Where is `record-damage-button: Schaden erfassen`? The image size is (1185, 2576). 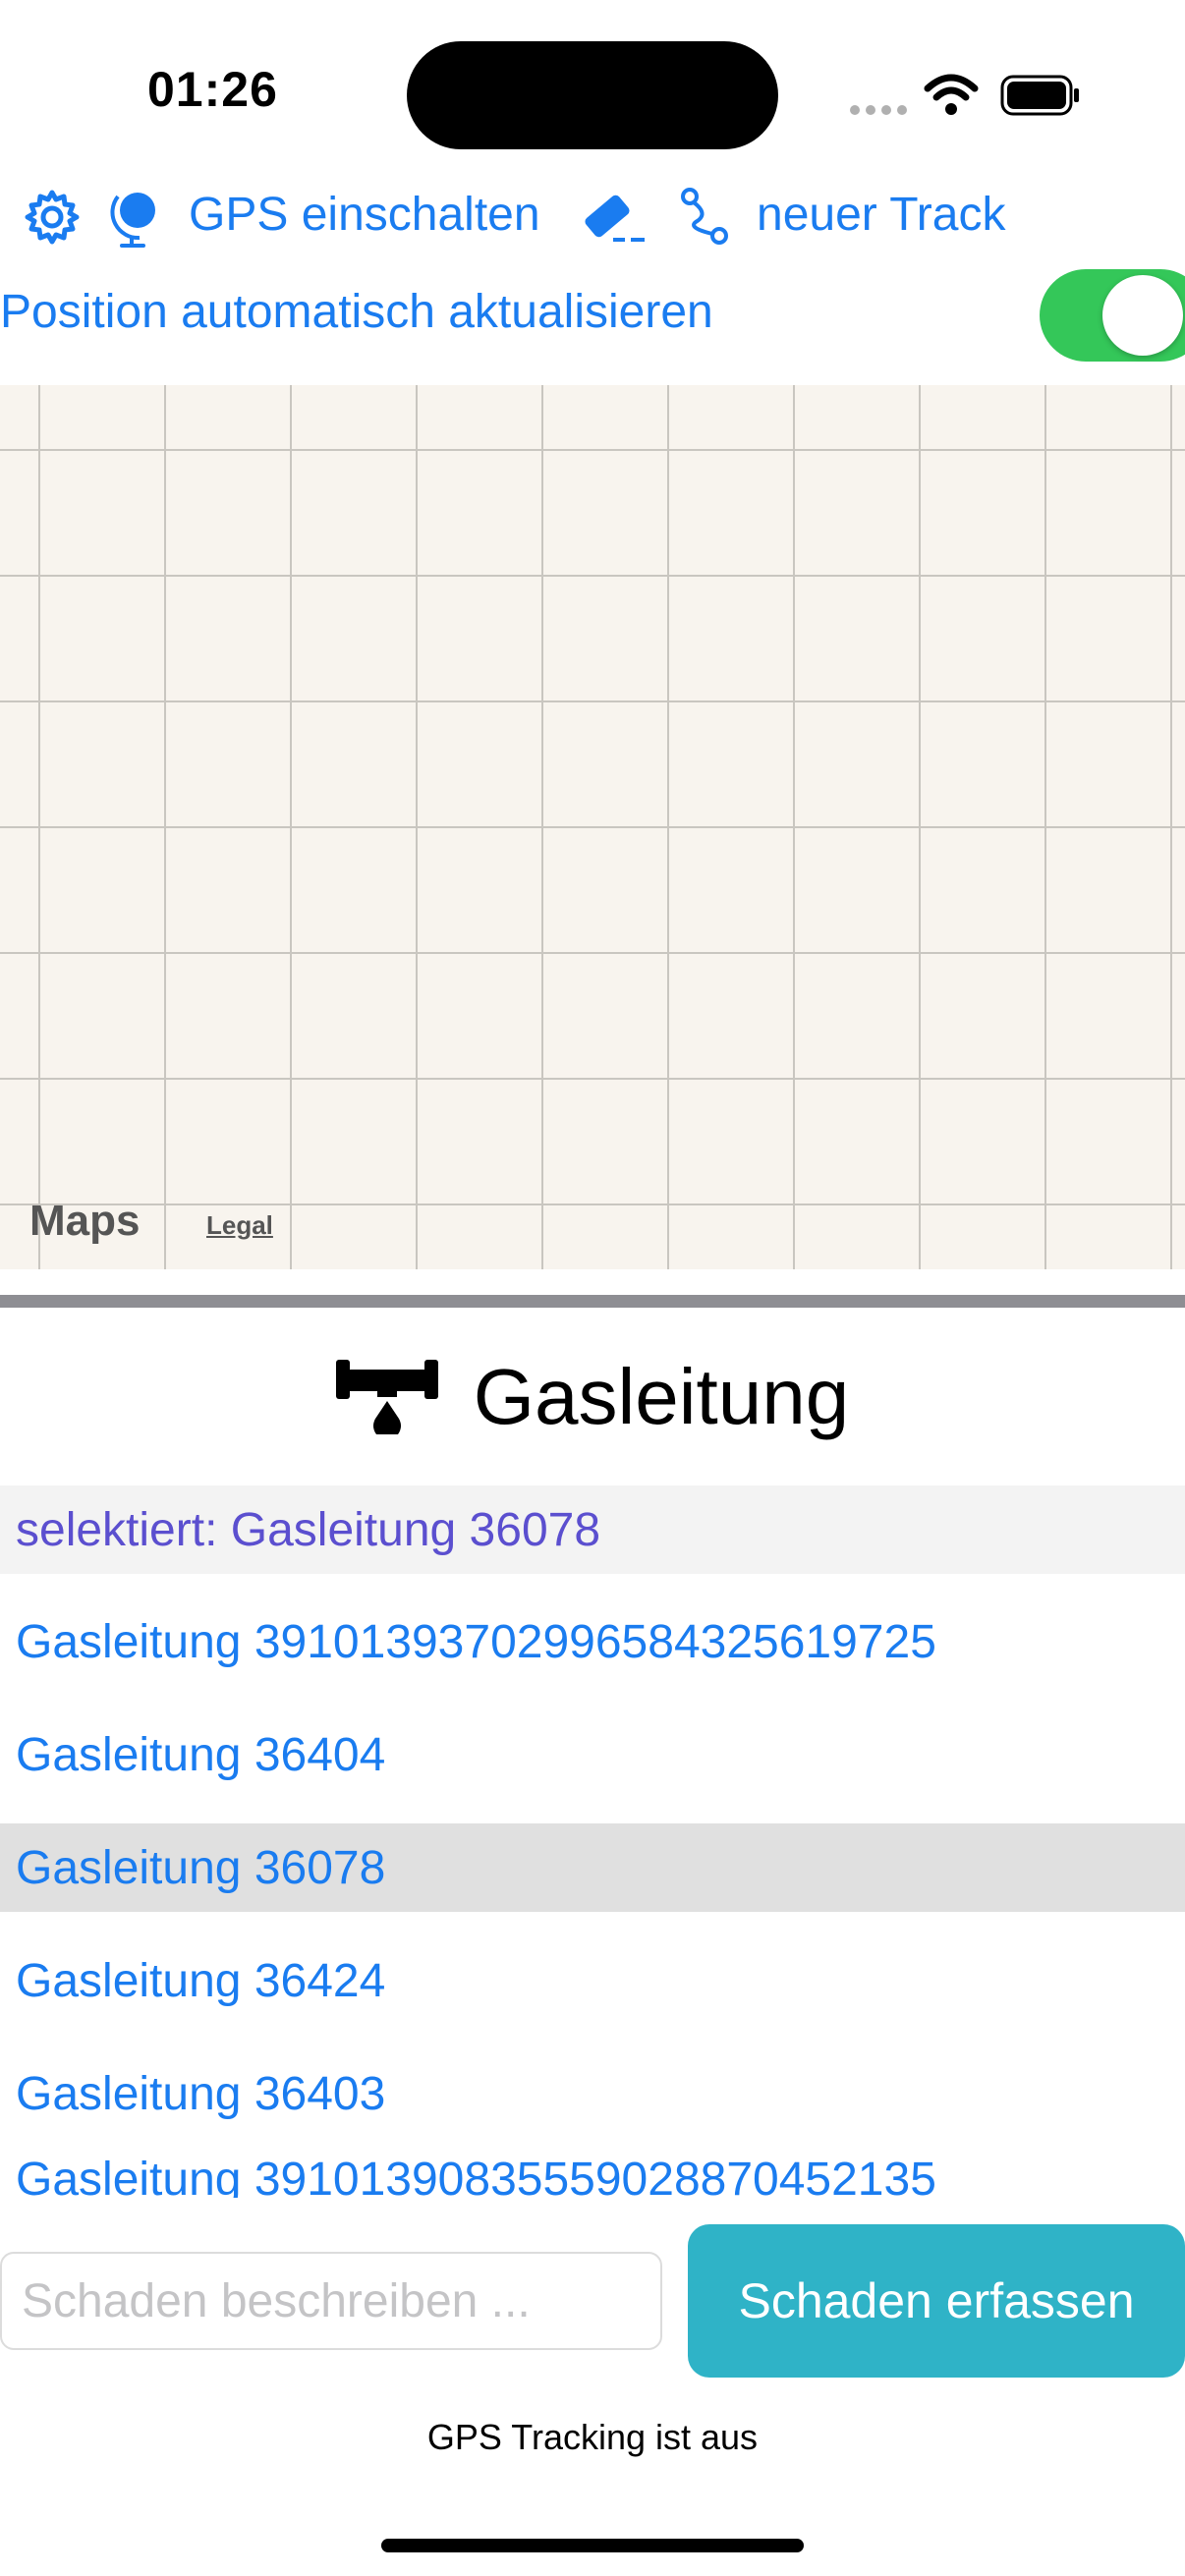 record-damage-button: Schaden erfassen is located at coordinates (937, 2301).